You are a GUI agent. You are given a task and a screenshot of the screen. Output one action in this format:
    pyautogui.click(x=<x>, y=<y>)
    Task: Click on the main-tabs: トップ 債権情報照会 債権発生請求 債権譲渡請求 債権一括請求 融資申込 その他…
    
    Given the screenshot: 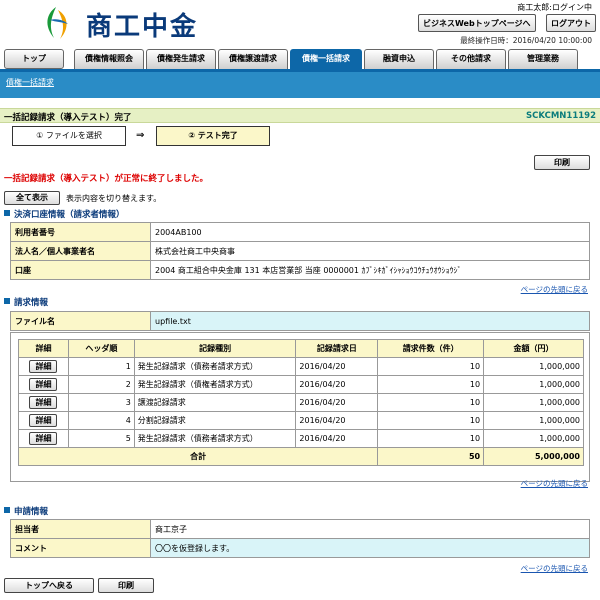 What is the action you would take?
    pyautogui.click(x=300, y=59)
    